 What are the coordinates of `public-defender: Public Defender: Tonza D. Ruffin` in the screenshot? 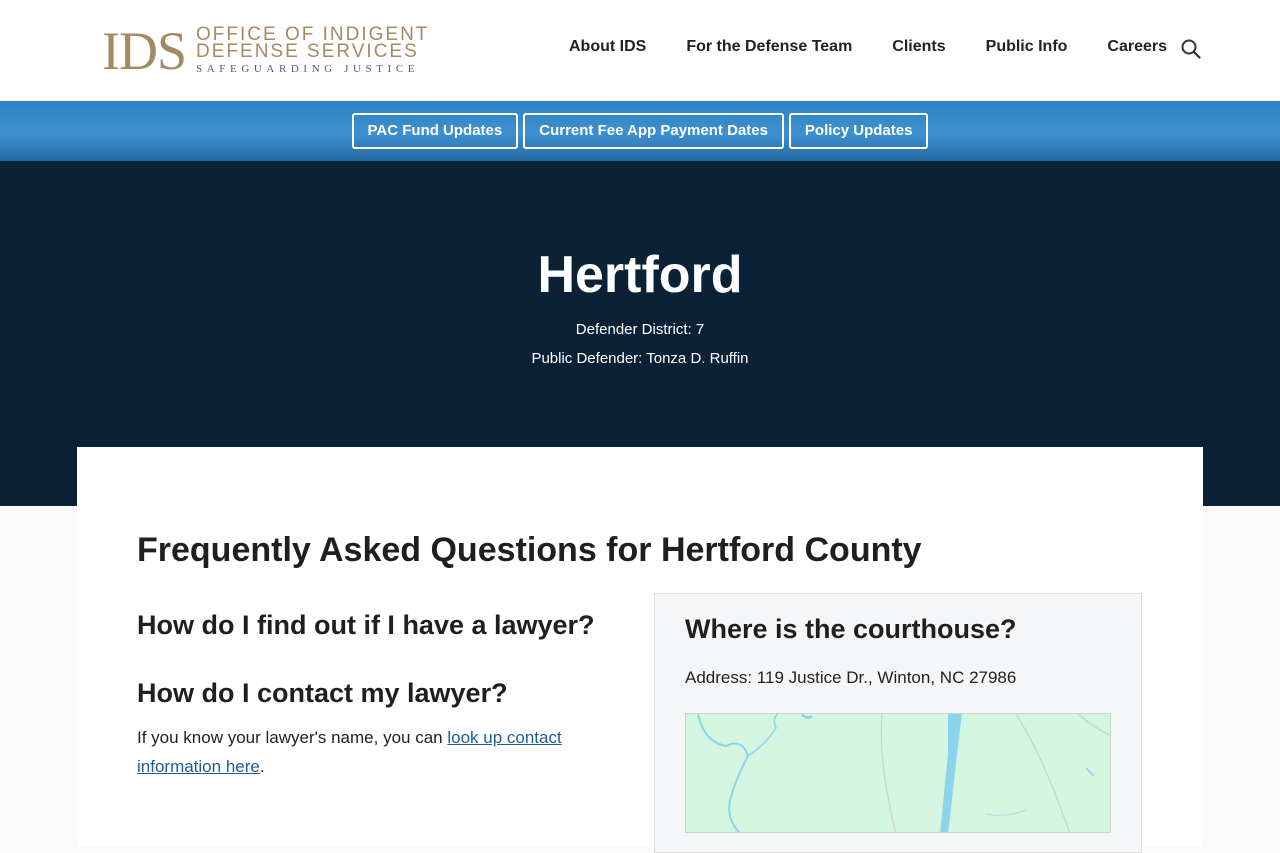 It's located at (640, 358).